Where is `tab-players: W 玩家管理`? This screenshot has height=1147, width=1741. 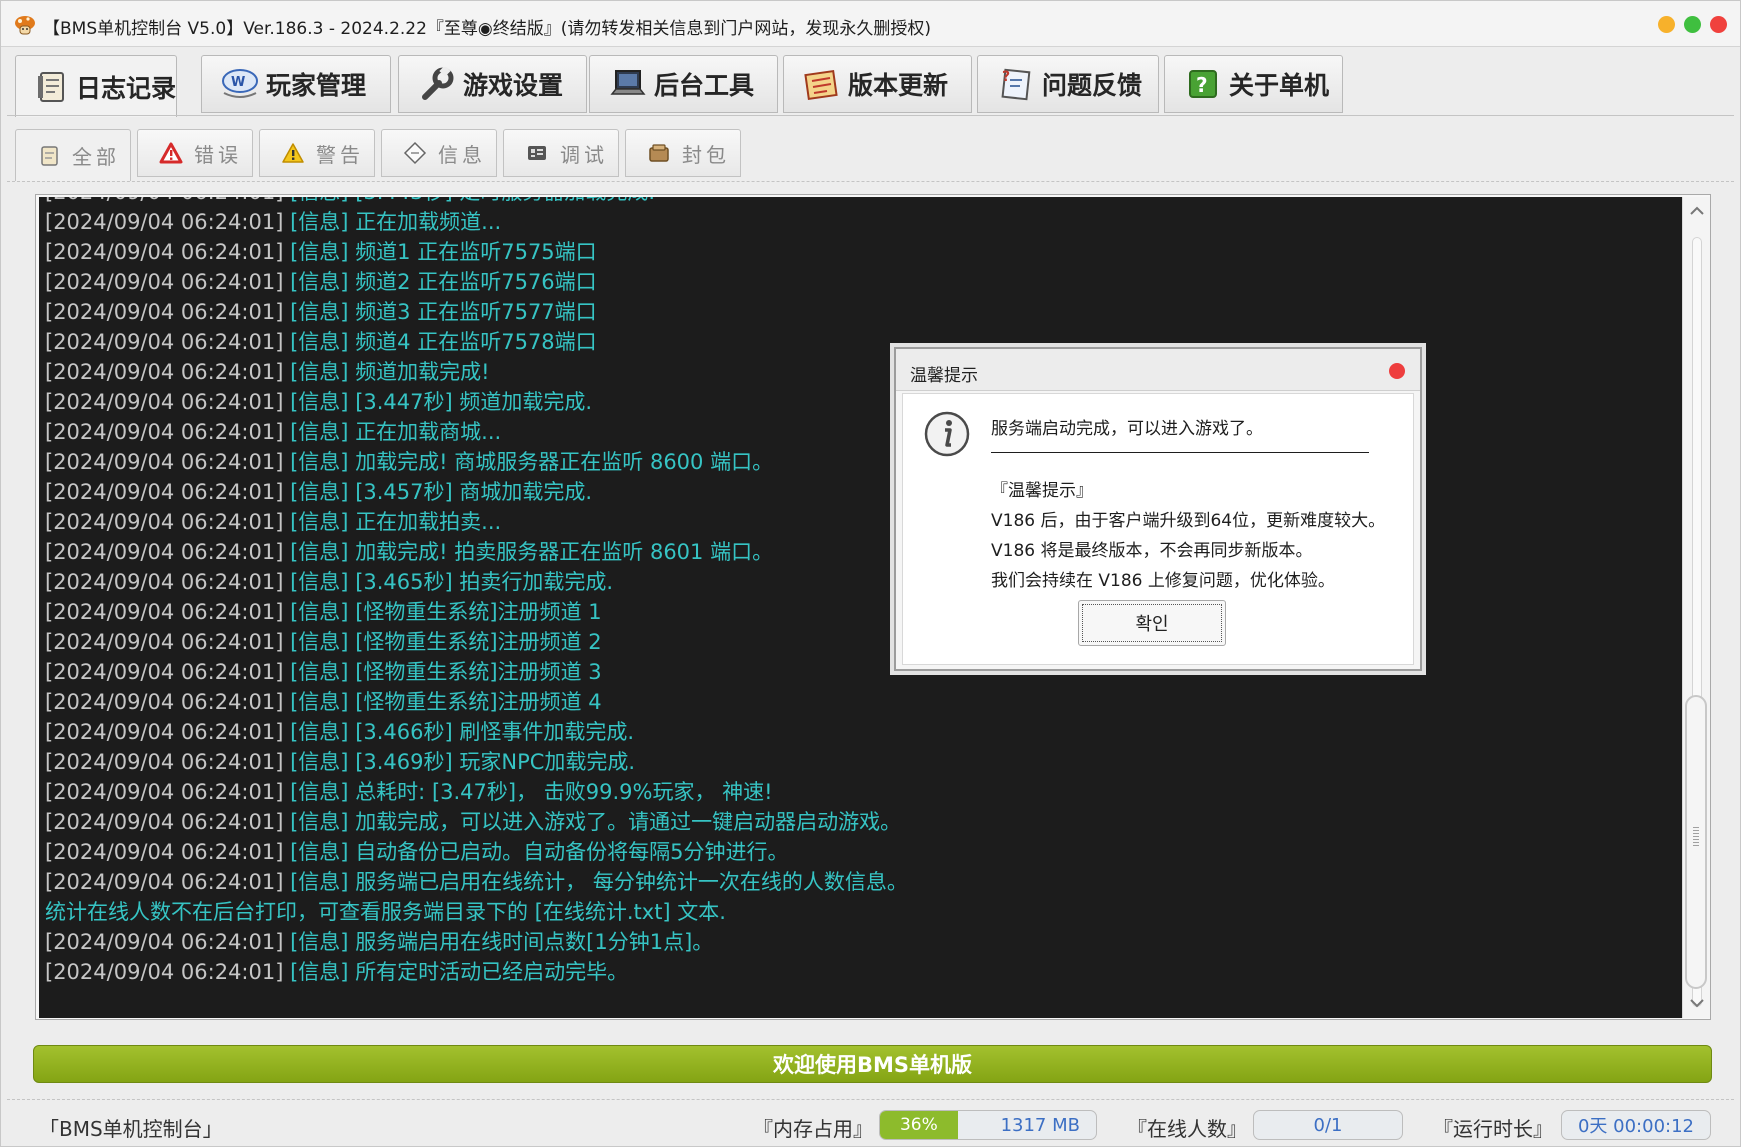 tab-players: W 玩家管理 is located at coordinates (296, 84).